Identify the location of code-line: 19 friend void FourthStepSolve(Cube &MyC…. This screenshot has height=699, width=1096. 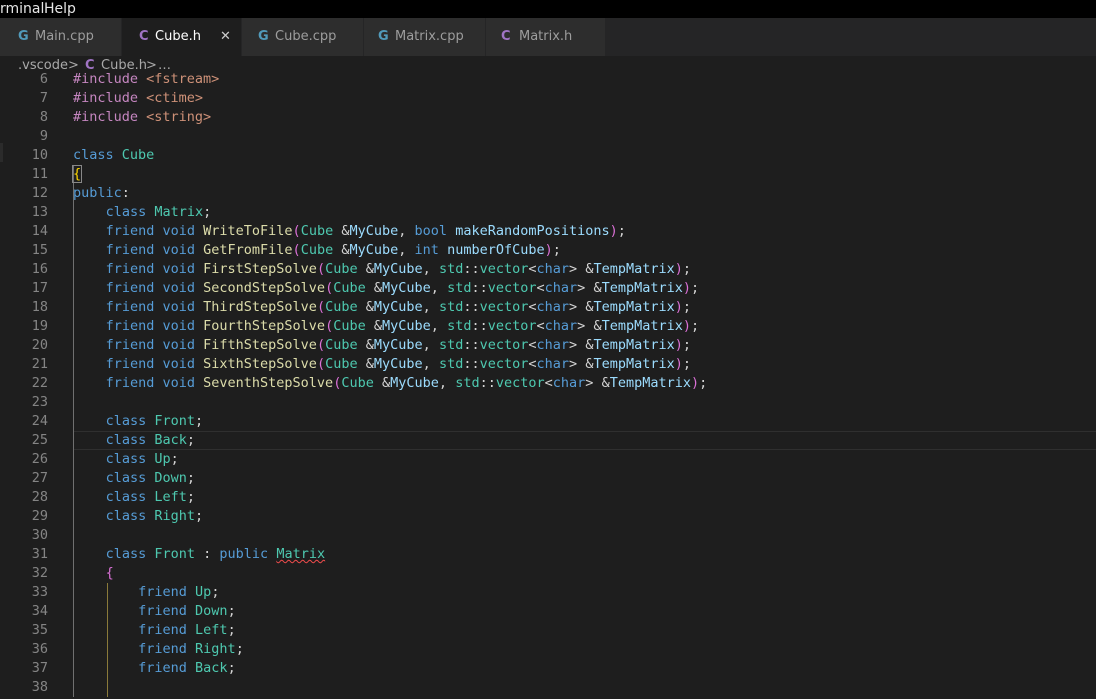
(548, 326).